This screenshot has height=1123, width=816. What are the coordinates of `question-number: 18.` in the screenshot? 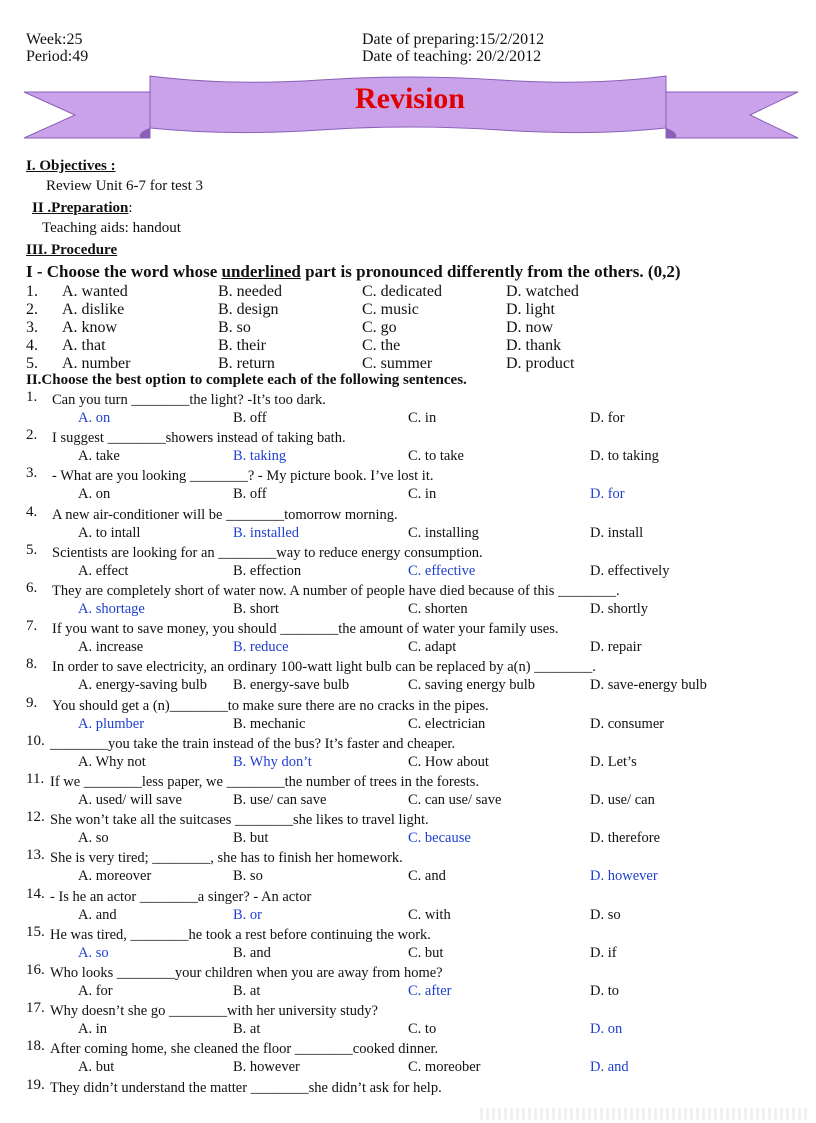 It's located at (35, 1046).